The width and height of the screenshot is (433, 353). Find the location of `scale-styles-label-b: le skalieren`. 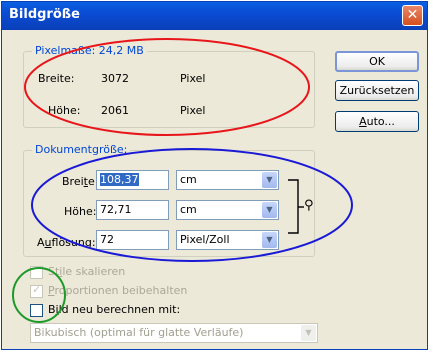

scale-styles-label-b: le skalieren is located at coordinates (94, 271).